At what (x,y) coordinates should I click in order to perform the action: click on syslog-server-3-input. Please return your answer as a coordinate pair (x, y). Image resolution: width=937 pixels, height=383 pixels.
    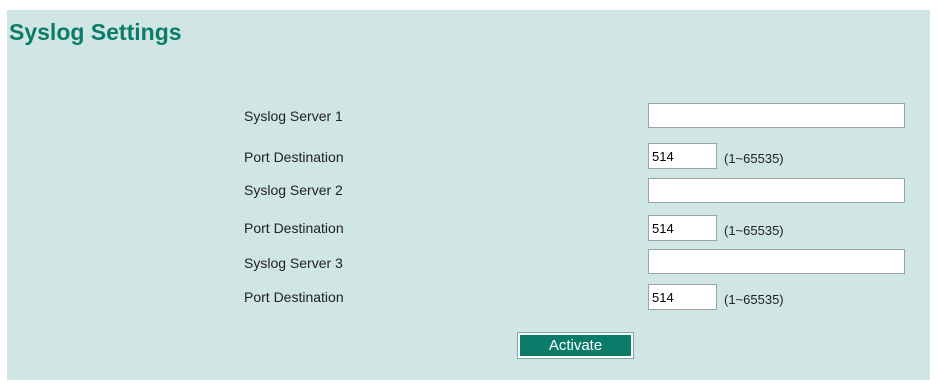
    Looking at the image, I should click on (776, 261).